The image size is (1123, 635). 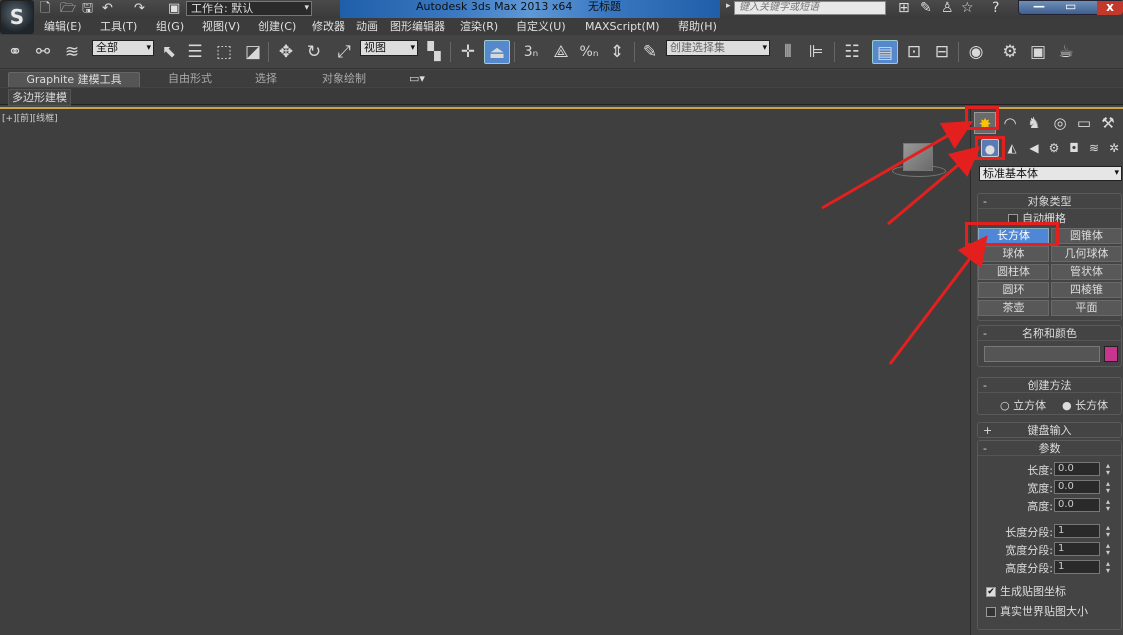 I want to click on modify-tab-icon: ◠, so click(x=1010, y=123).